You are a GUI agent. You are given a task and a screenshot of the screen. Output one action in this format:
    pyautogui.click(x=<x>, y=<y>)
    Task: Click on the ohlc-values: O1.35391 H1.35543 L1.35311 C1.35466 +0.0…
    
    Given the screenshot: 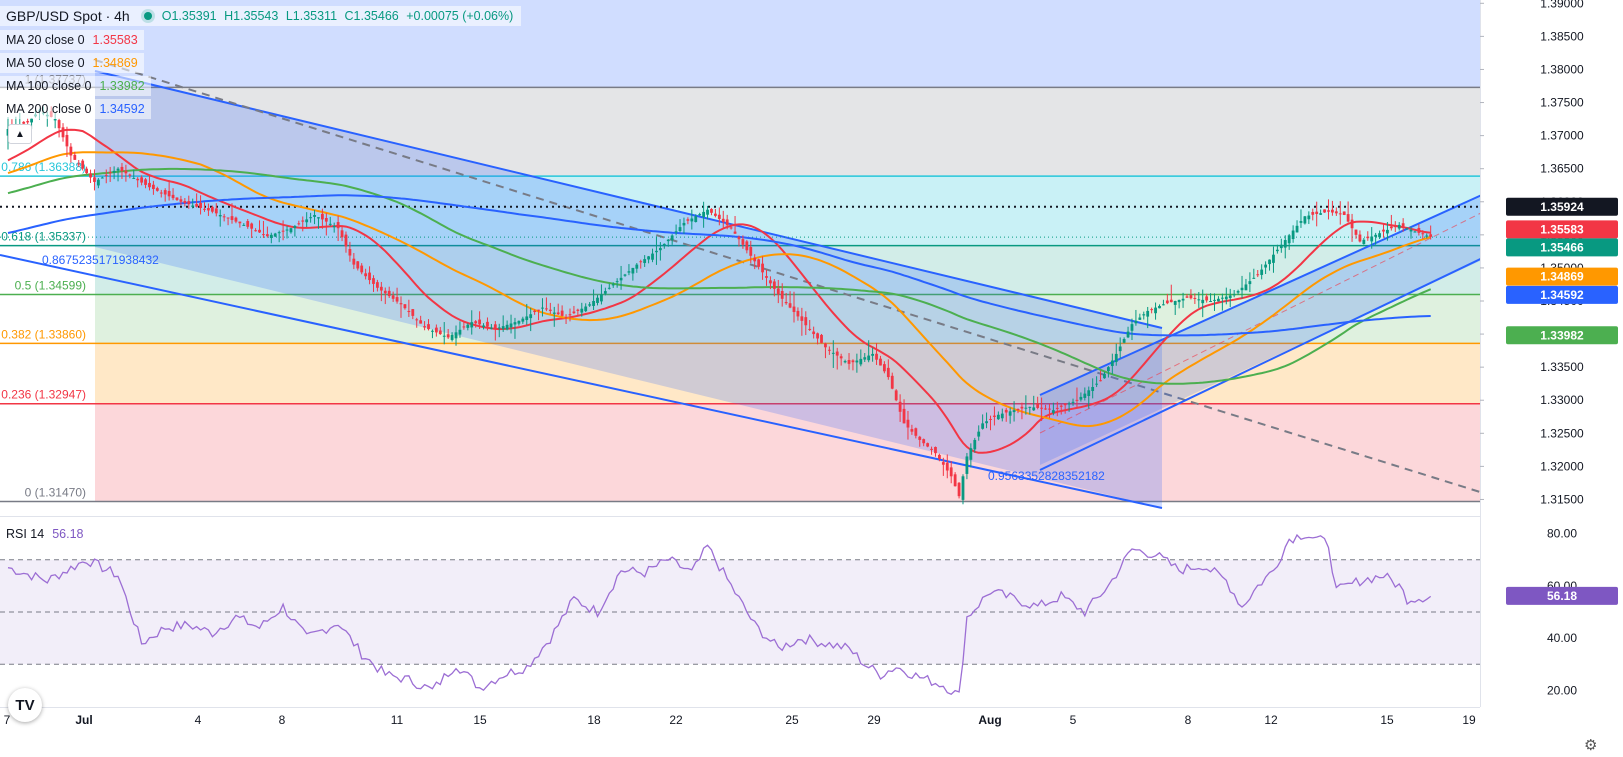 What is the action you would take?
    pyautogui.click(x=340, y=16)
    